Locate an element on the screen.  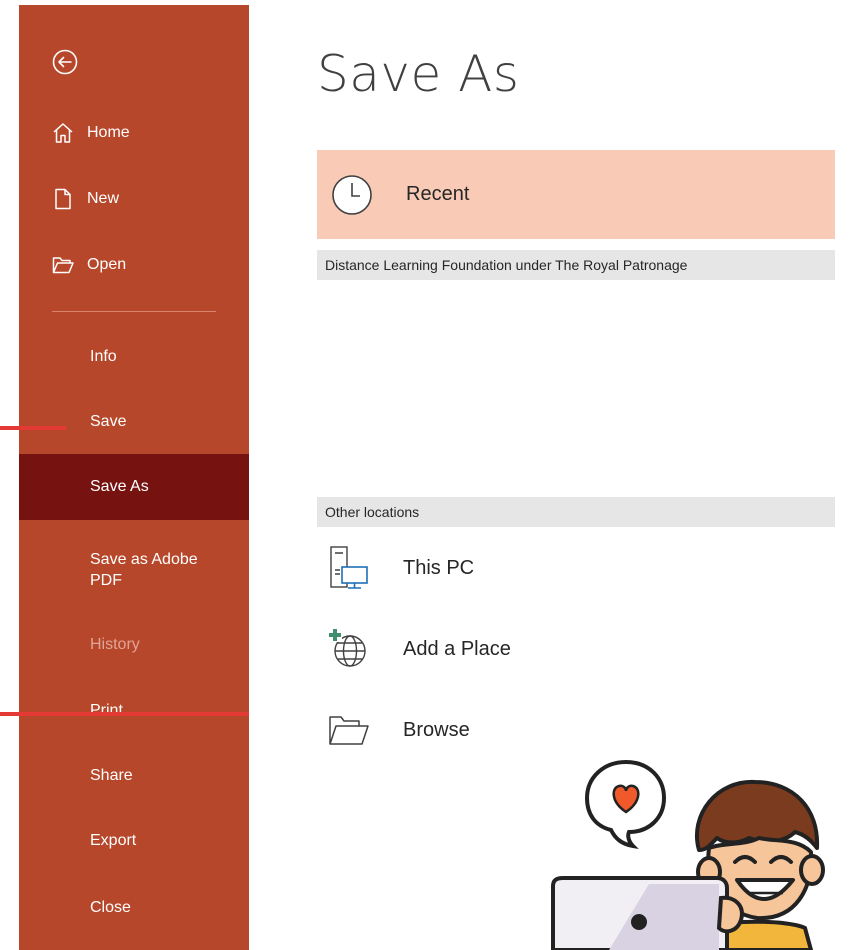
add-place-globe-icon is located at coordinates (347, 647).